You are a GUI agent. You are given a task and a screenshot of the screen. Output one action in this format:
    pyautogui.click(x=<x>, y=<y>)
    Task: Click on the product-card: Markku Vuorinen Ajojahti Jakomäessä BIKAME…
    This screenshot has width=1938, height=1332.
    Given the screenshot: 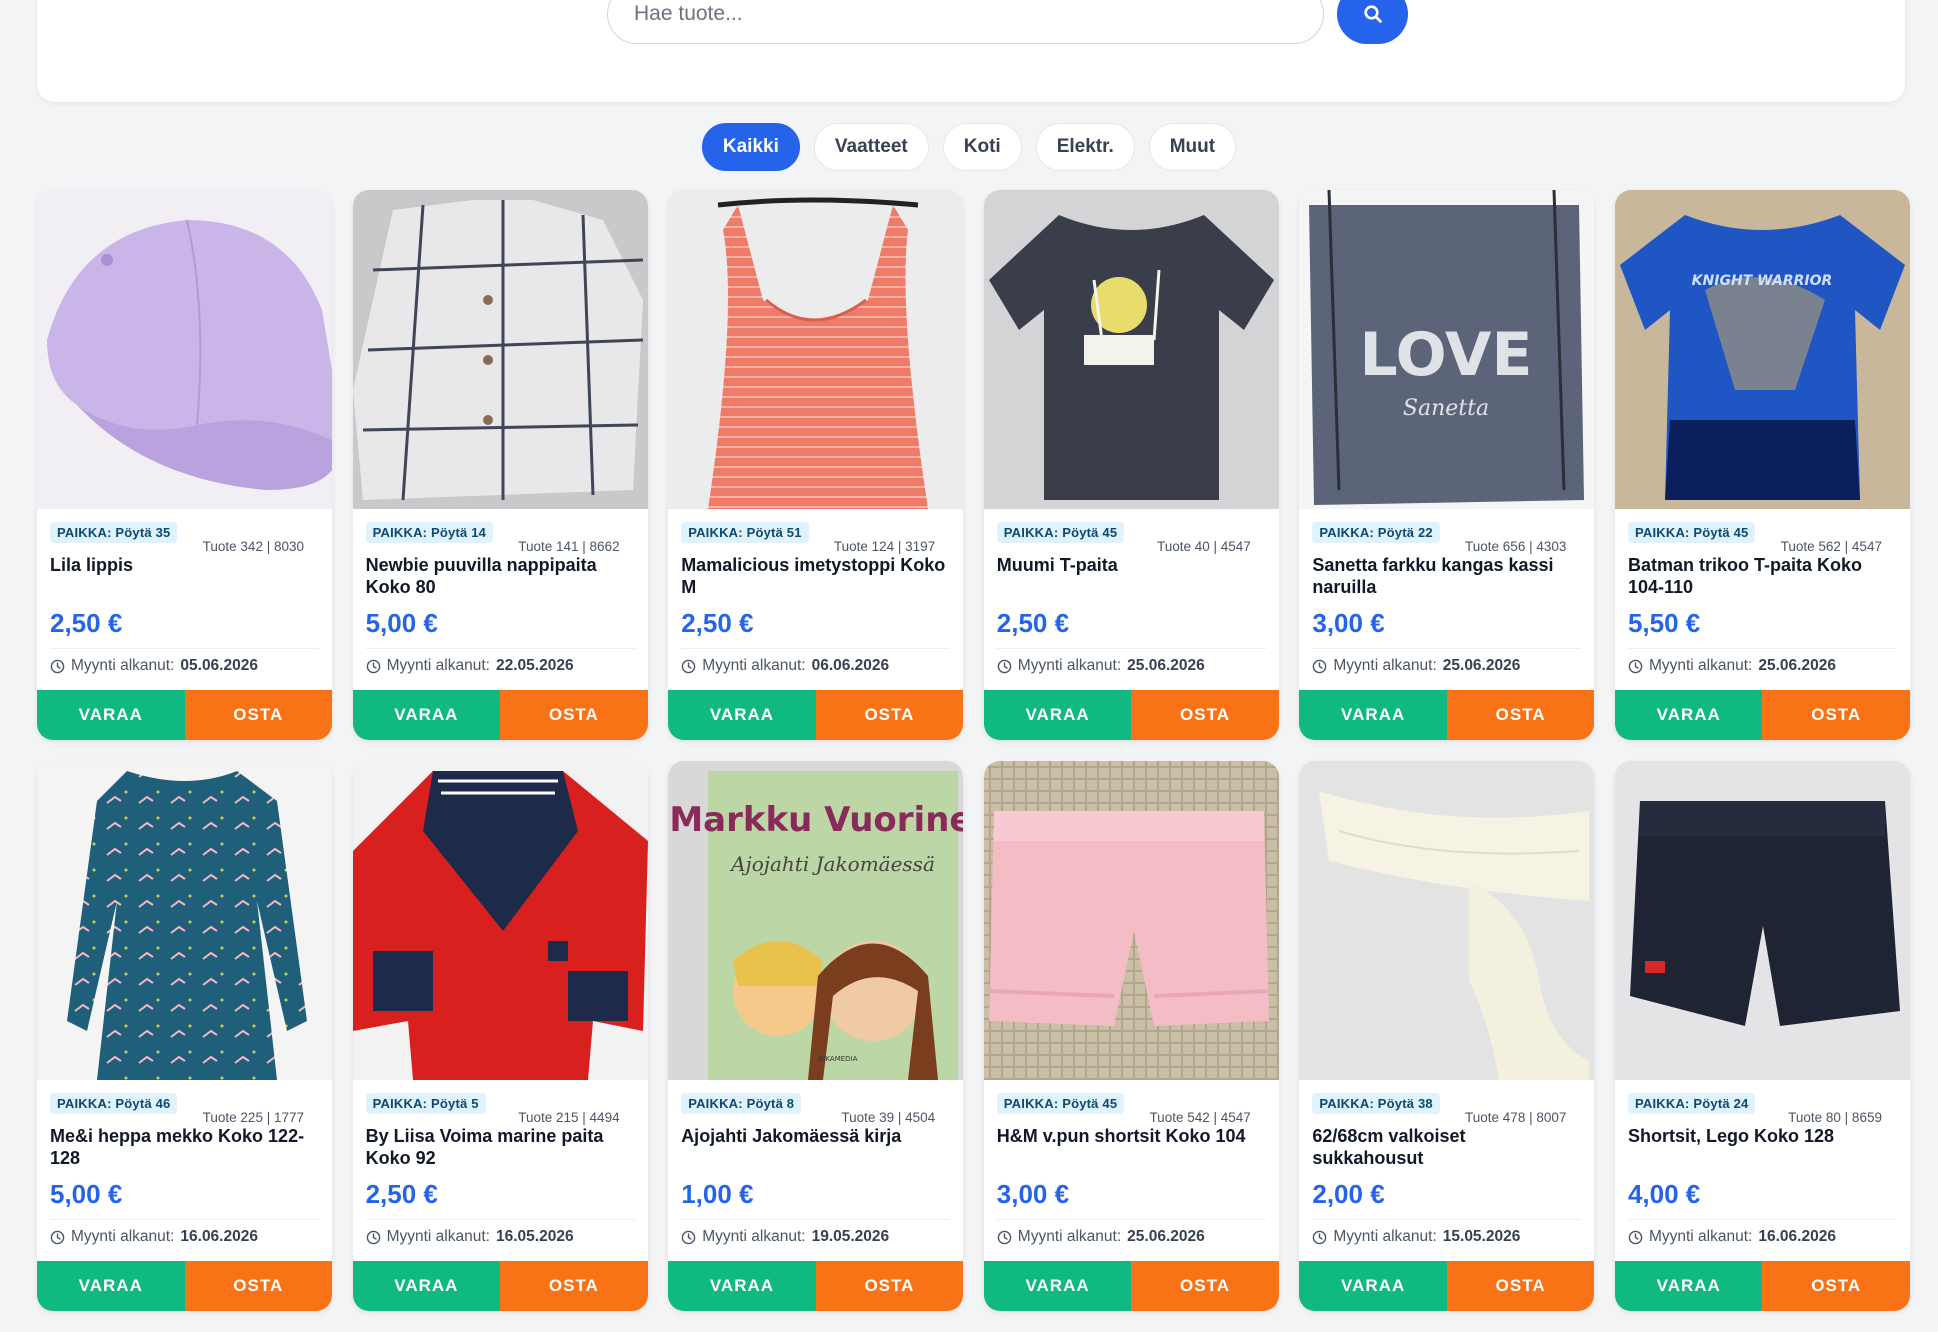 What is the action you would take?
    pyautogui.click(x=816, y=1036)
    